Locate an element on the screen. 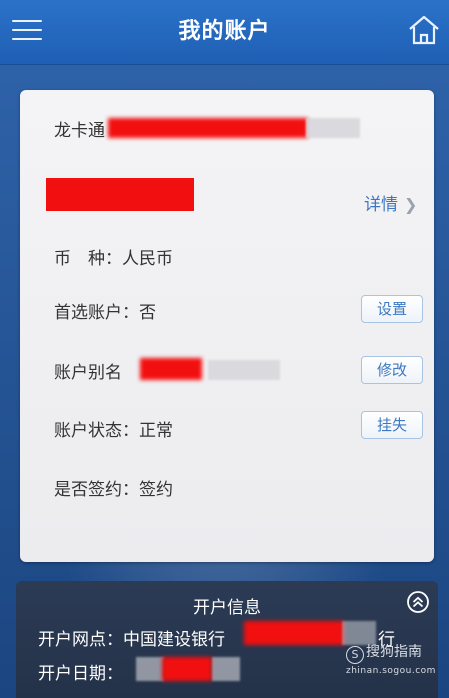  redacted-date-head is located at coordinates (150, 669).